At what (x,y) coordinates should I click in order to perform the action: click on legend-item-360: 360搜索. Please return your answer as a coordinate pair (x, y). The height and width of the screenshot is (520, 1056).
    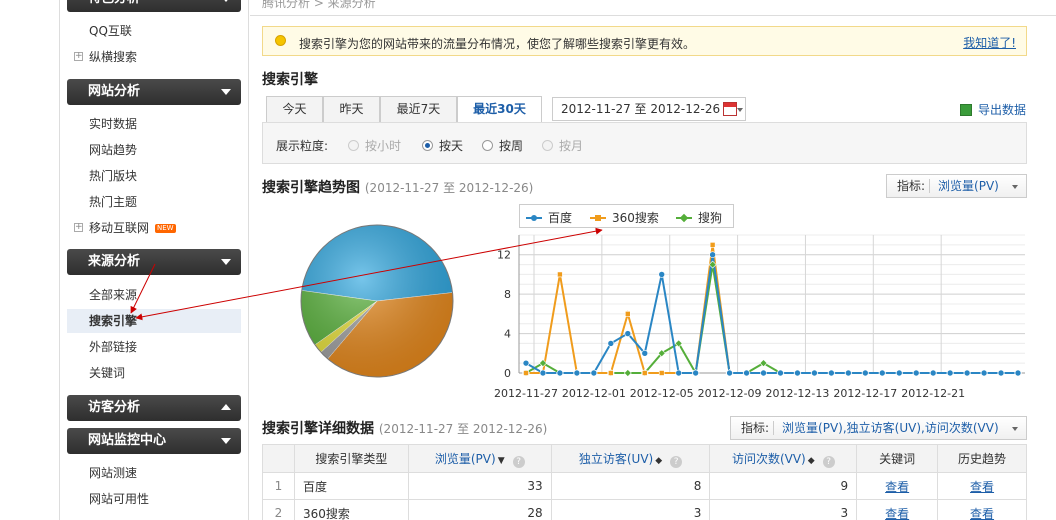
    Looking at the image, I should click on (624, 217).